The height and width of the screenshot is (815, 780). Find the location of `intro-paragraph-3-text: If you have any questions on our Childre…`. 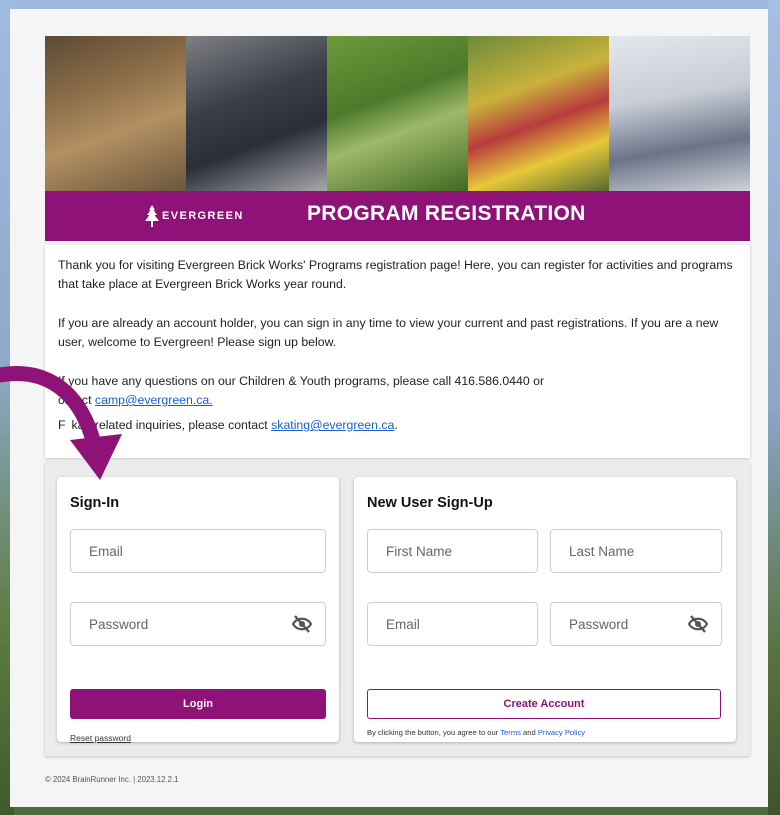

intro-paragraph-3-text: If you have any questions on our Childre… is located at coordinates (301, 381).